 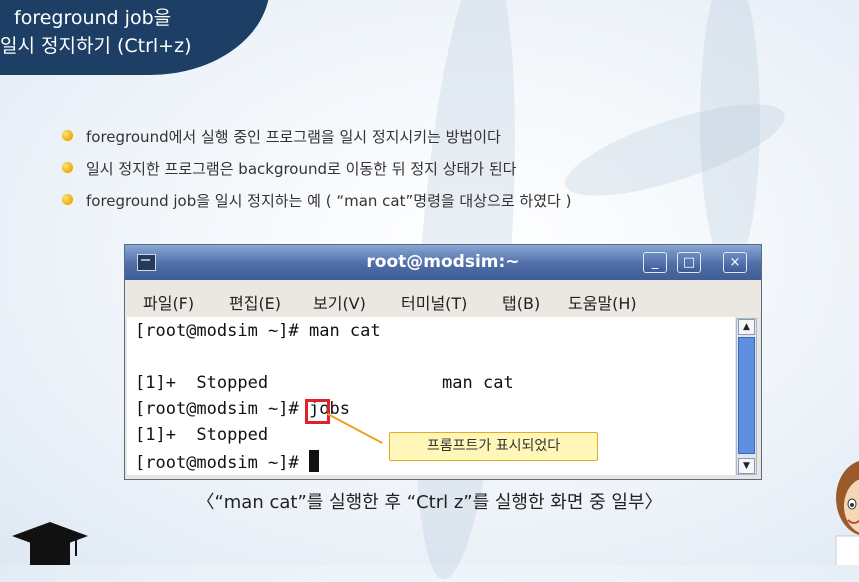 What do you see at coordinates (293, 137) in the screenshot?
I see `bullet-text: foreground에서 실행 중인 프로그램을 일시 정지시키는 방법이다` at bounding box center [293, 137].